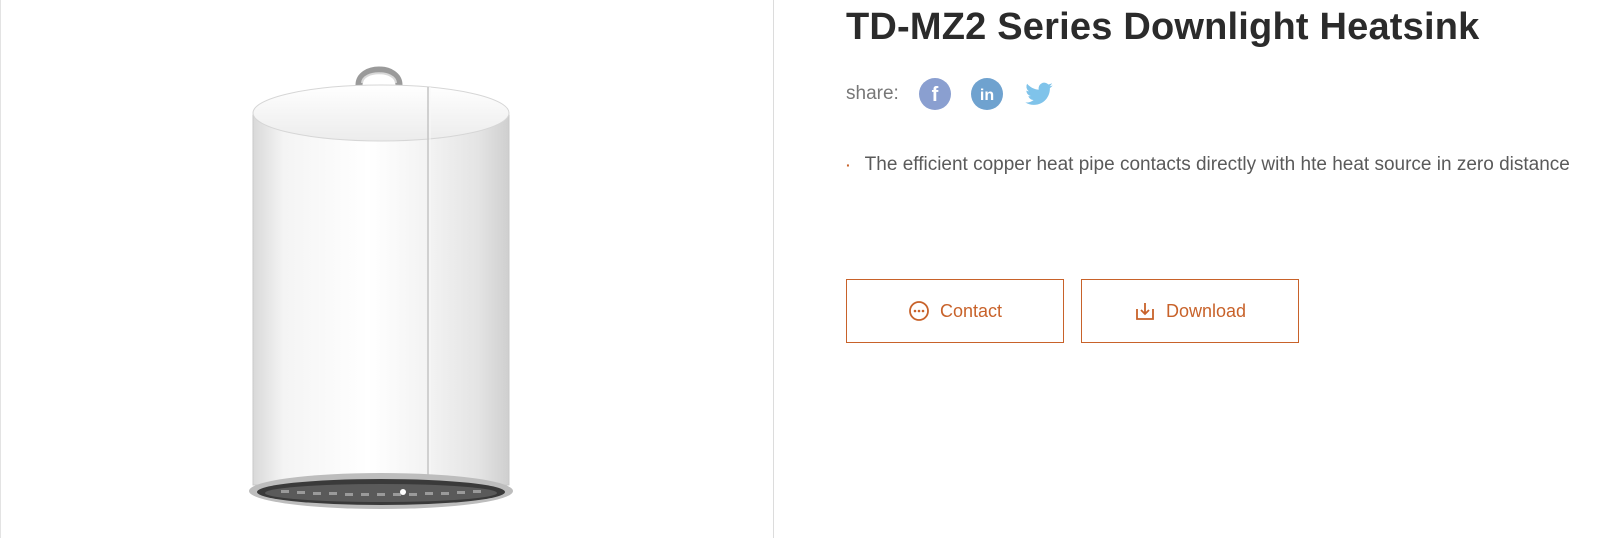  Describe the element at coordinates (919, 311) in the screenshot. I see `chat-bubble-icon` at that location.